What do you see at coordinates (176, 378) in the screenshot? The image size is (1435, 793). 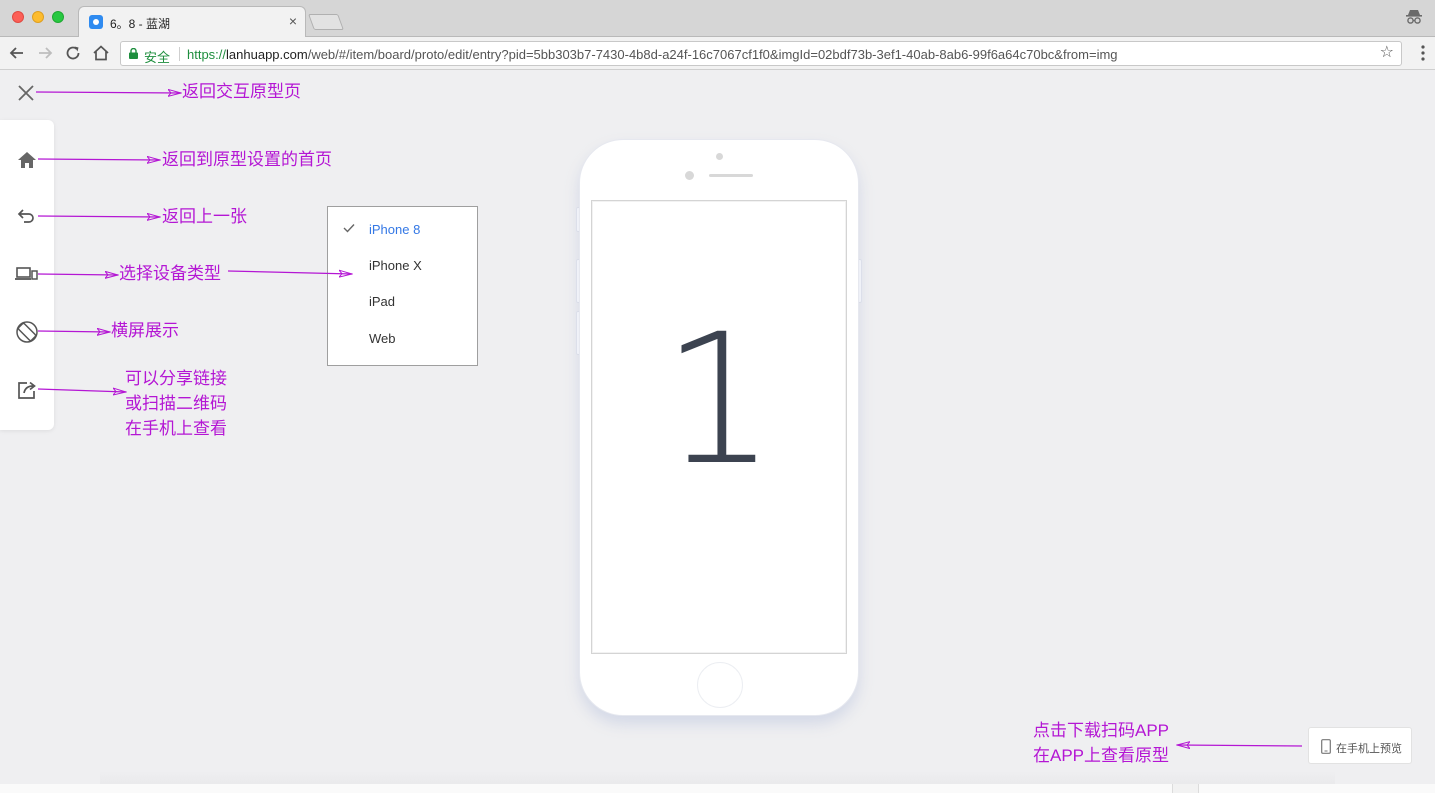 I see `annotation-share-line1: 可以分享链接` at bounding box center [176, 378].